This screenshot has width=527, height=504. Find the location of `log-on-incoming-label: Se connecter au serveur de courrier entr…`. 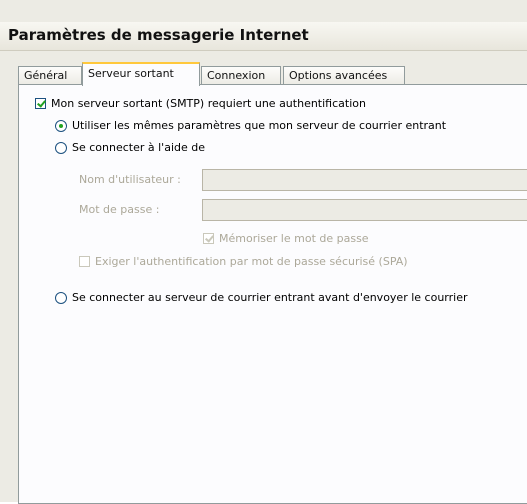

log-on-incoming-label: Se connecter au serveur de courrier entr… is located at coordinates (270, 297).